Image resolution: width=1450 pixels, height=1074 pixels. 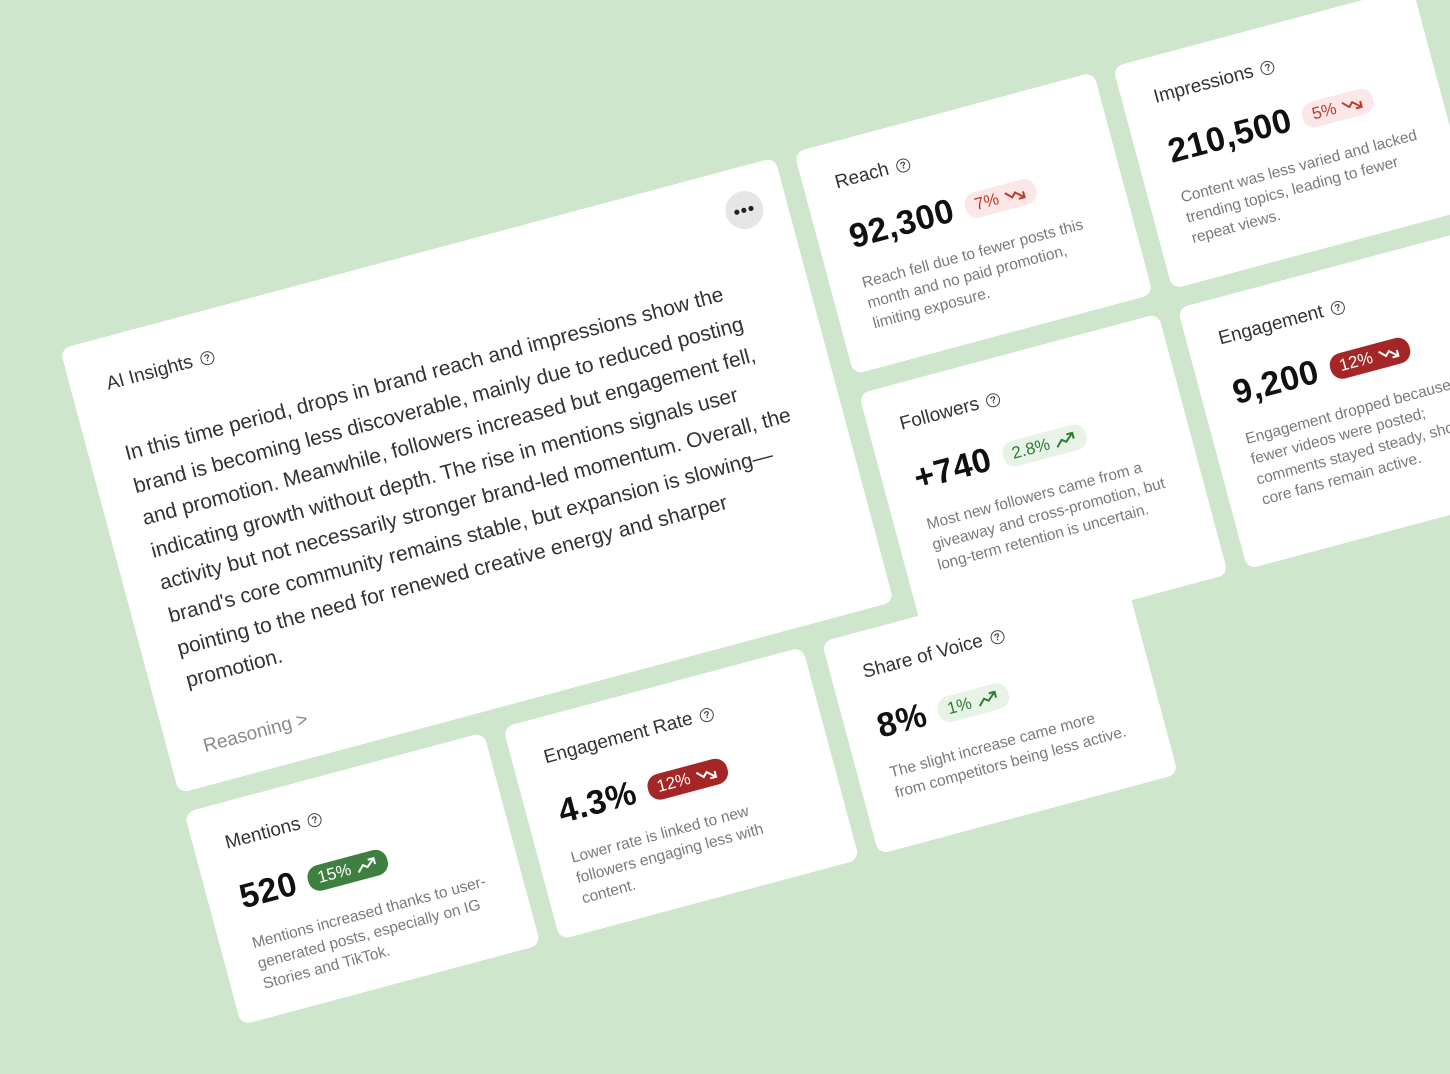 I want to click on ai-insights-title: AI Insights, so click(x=150, y=373).